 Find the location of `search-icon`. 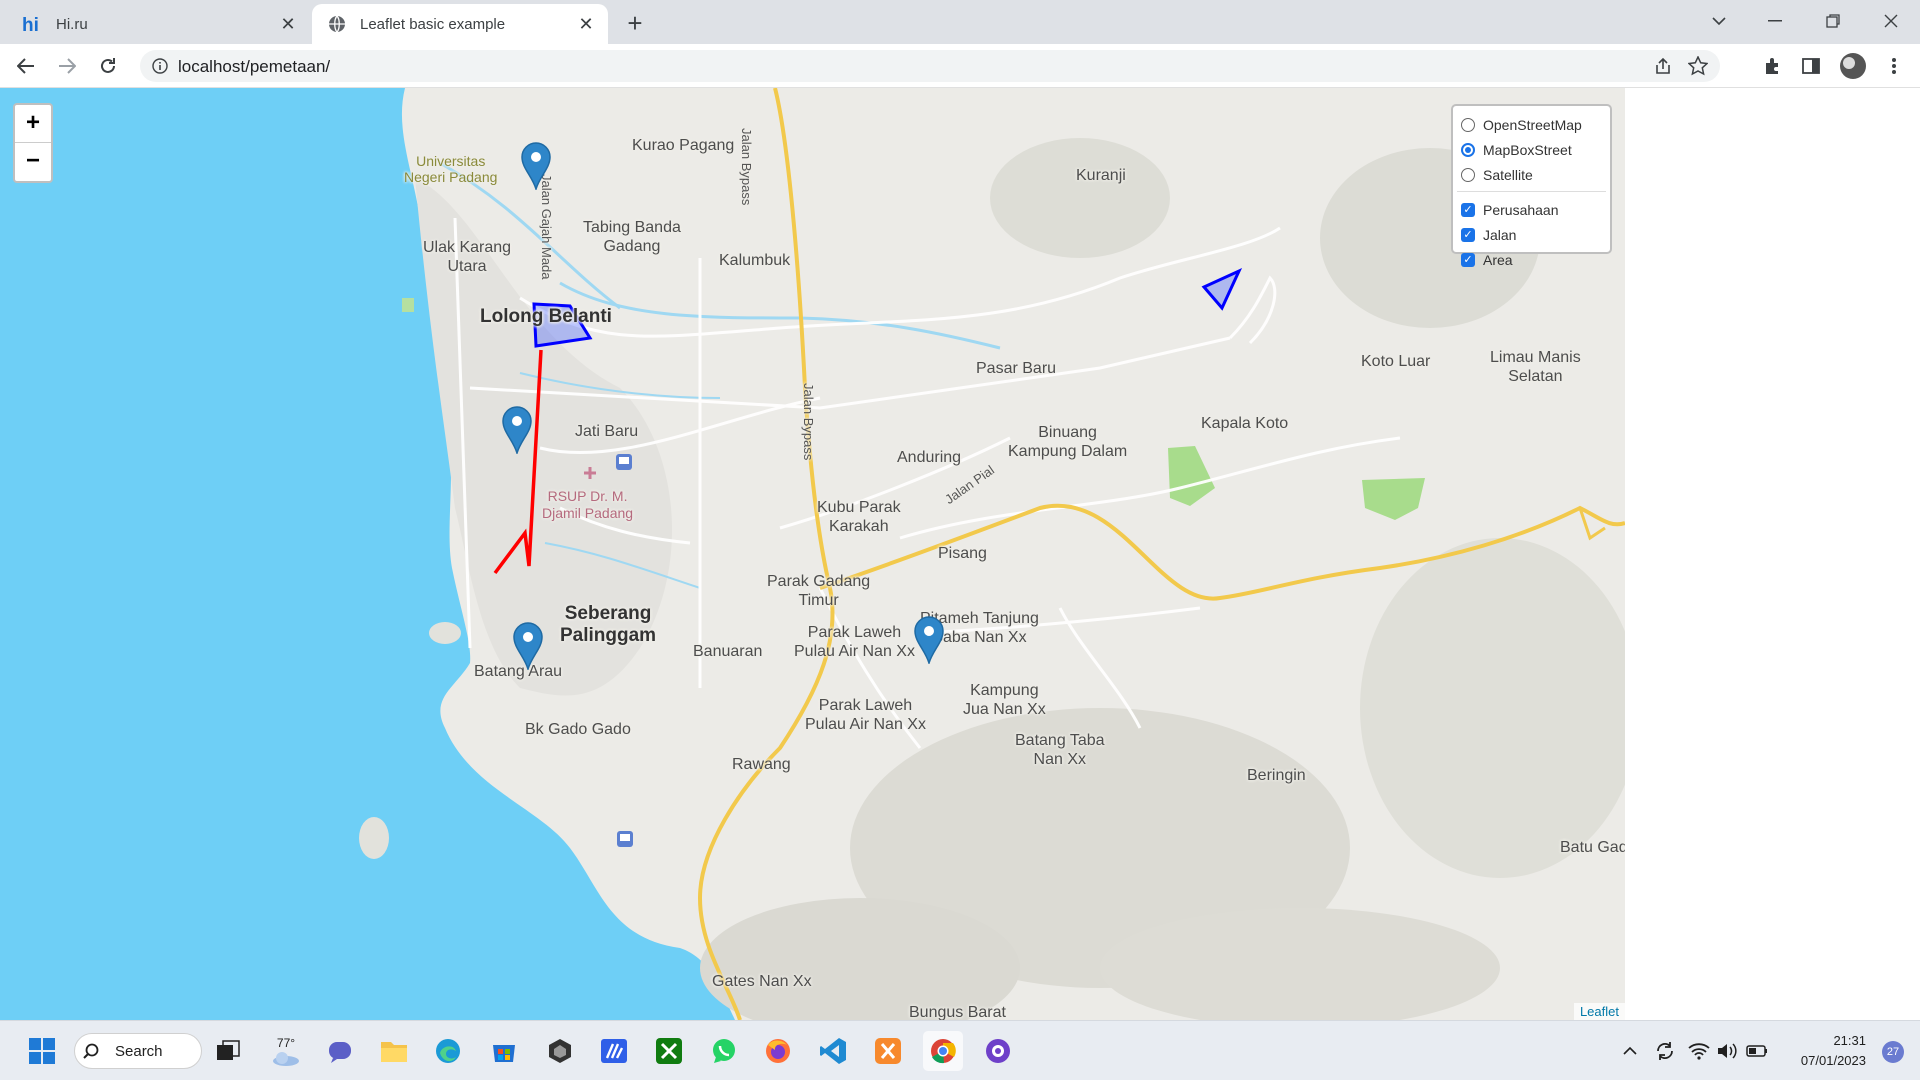

search-icon is located at coordinates (91, 1053).